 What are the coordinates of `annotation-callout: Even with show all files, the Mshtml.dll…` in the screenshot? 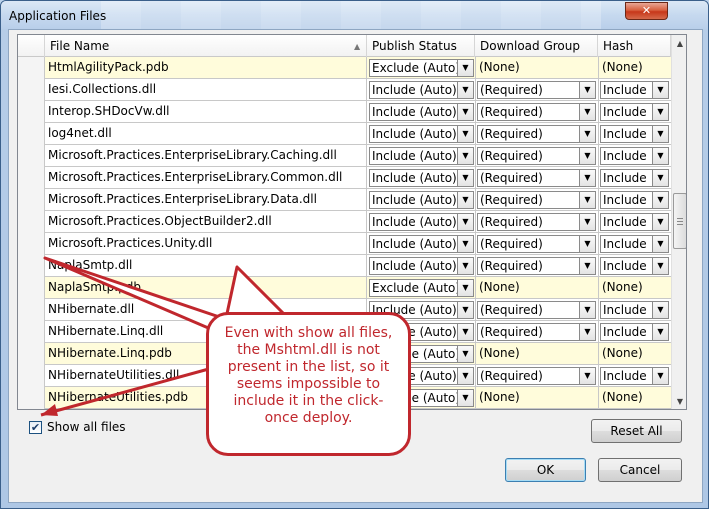 It's located at (308, 384).